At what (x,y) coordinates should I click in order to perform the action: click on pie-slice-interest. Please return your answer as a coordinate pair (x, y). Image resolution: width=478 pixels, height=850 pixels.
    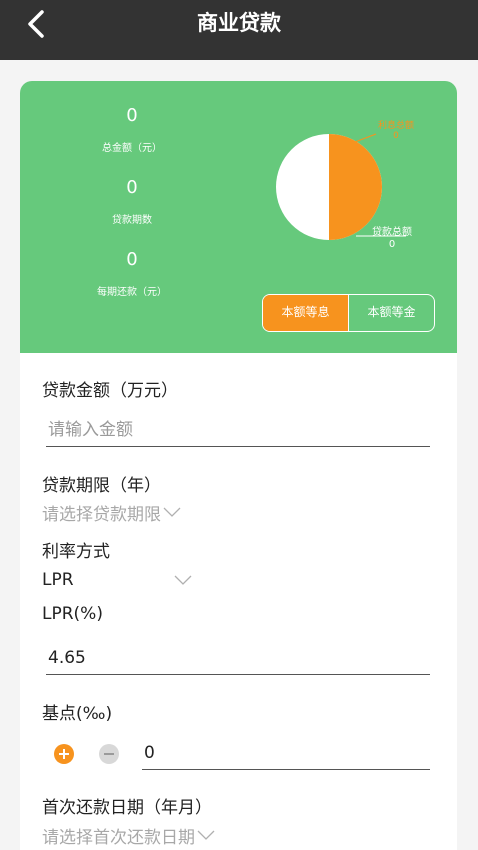
    Looking at the image, I should click on (355, 187).